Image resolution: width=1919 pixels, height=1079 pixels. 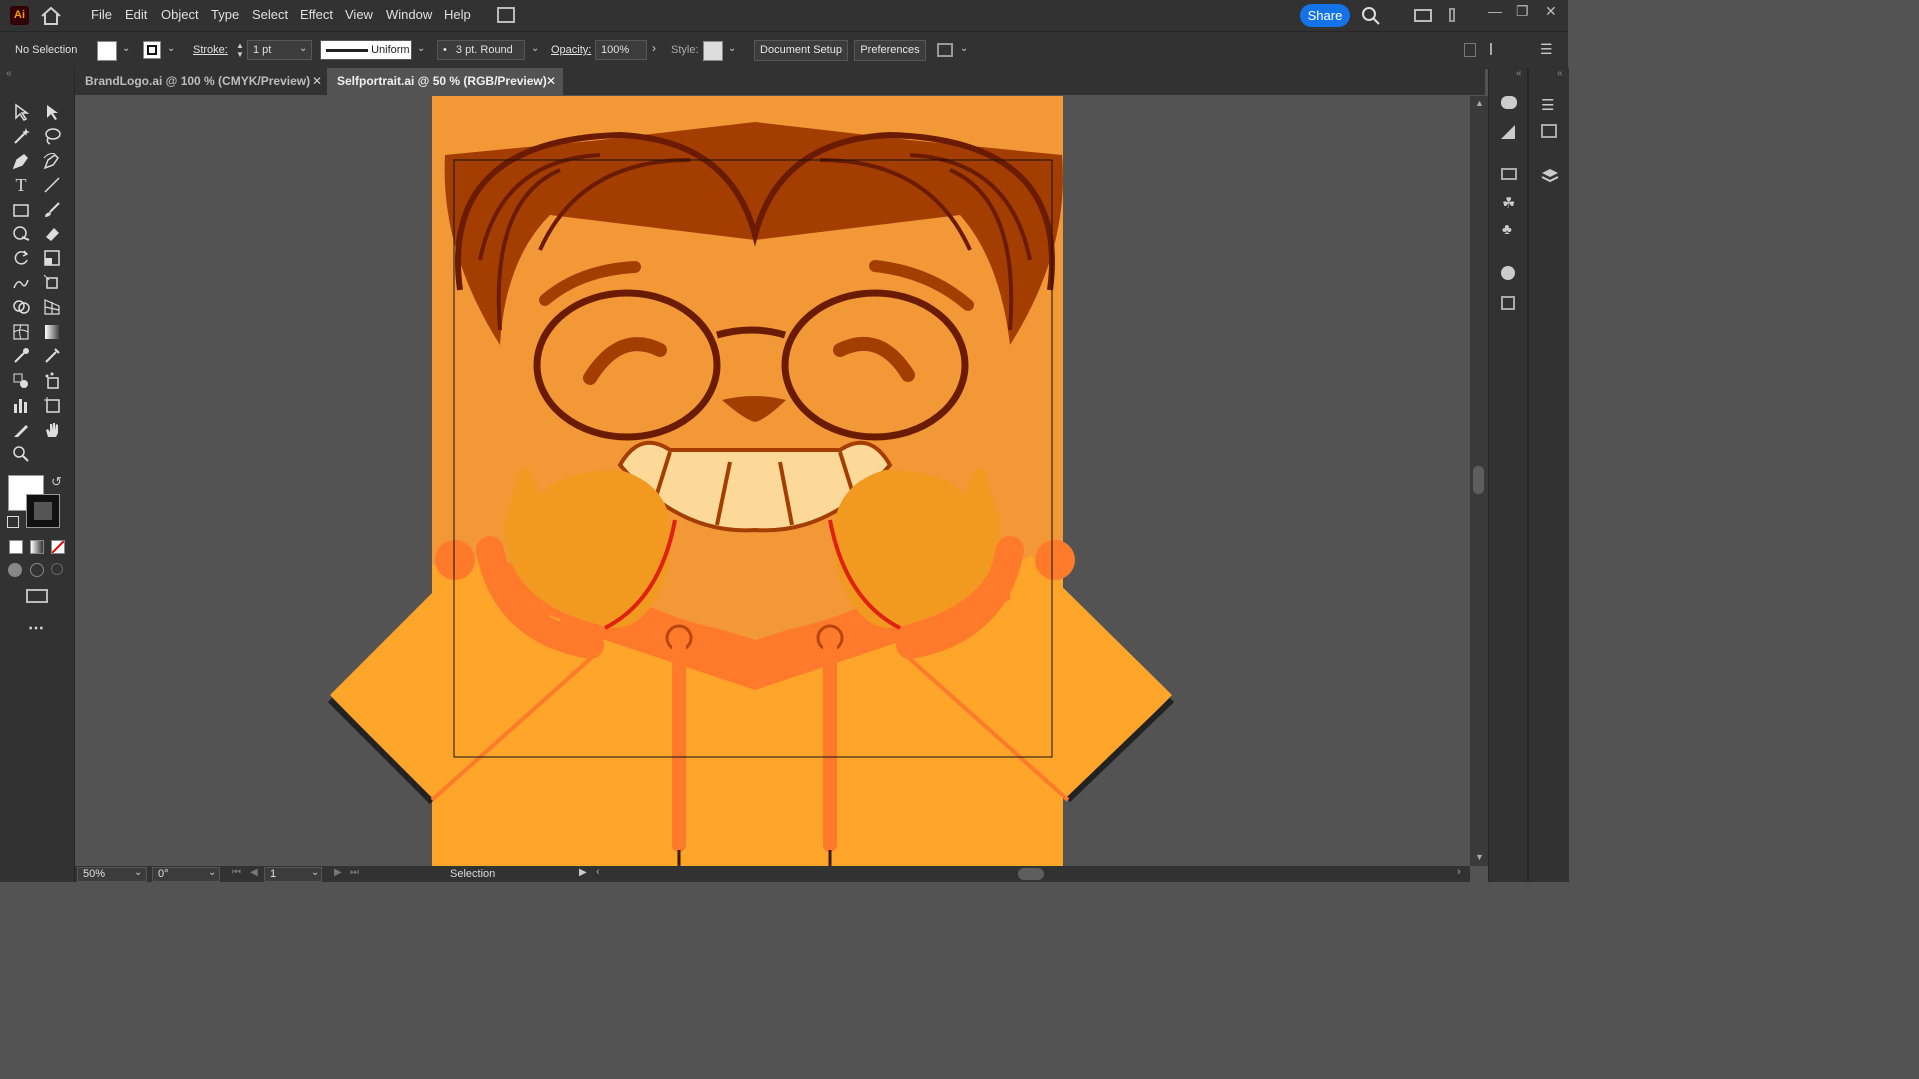 I want to click on collapse-dock-right-icon: «, so click(x=1560, y=73).